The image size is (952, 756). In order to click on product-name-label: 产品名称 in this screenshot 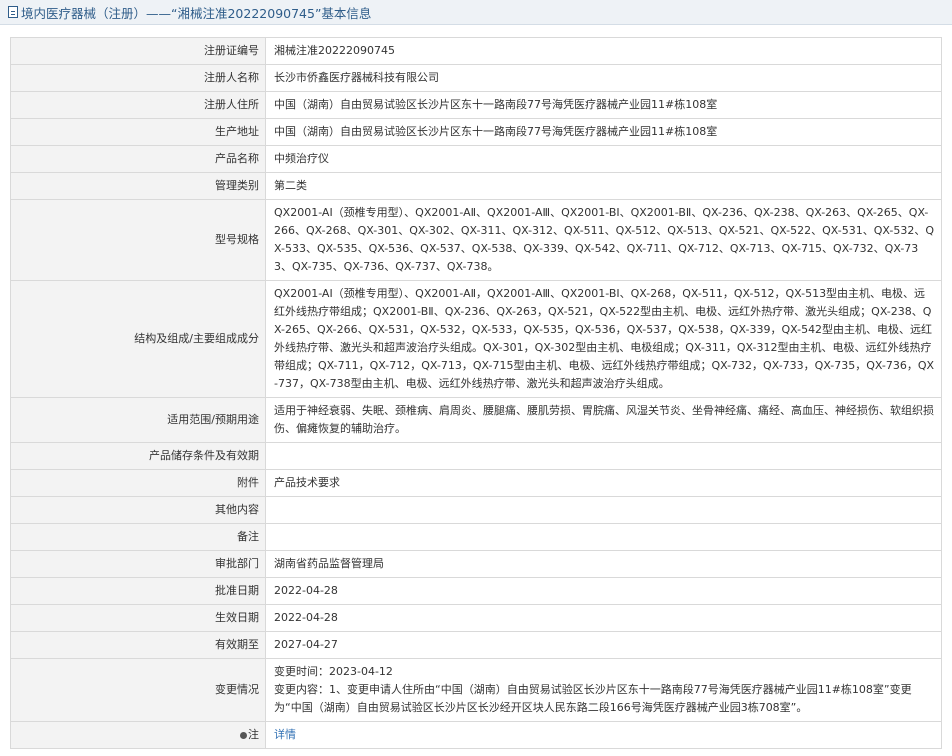, I will do `click(138, 159)`.